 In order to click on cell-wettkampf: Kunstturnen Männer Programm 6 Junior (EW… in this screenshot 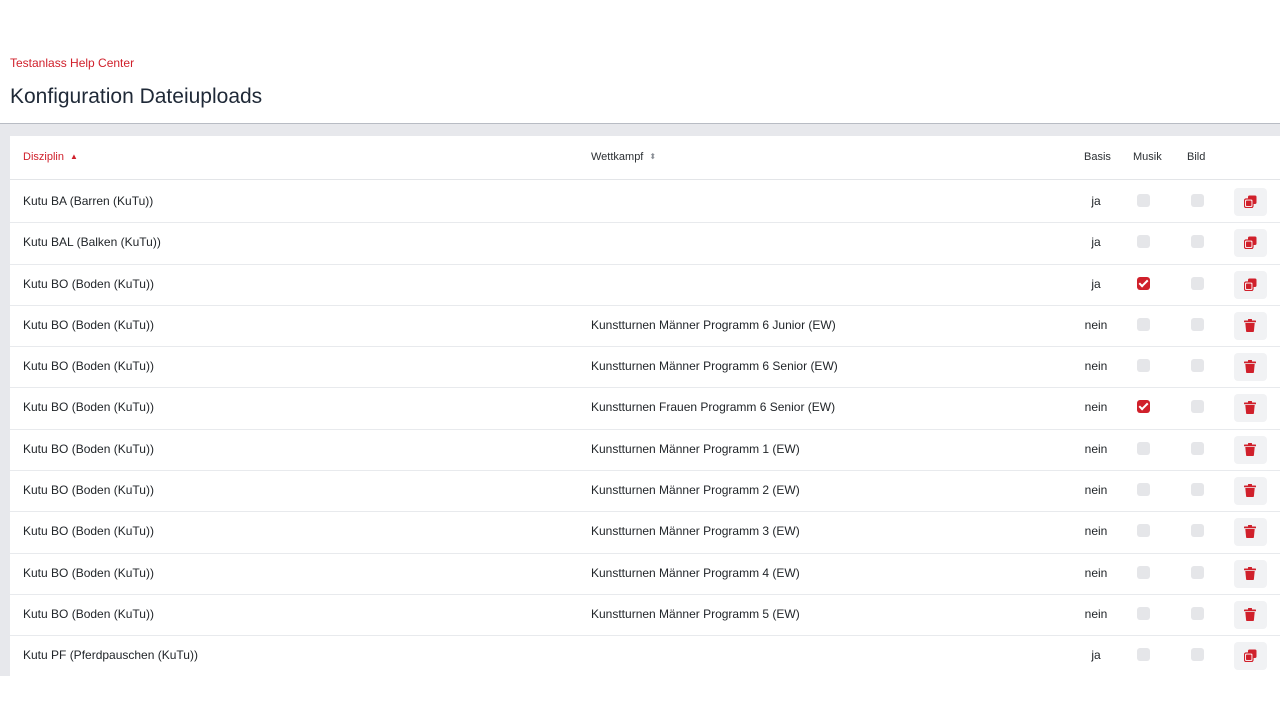, I will do `click(713, 324)`.